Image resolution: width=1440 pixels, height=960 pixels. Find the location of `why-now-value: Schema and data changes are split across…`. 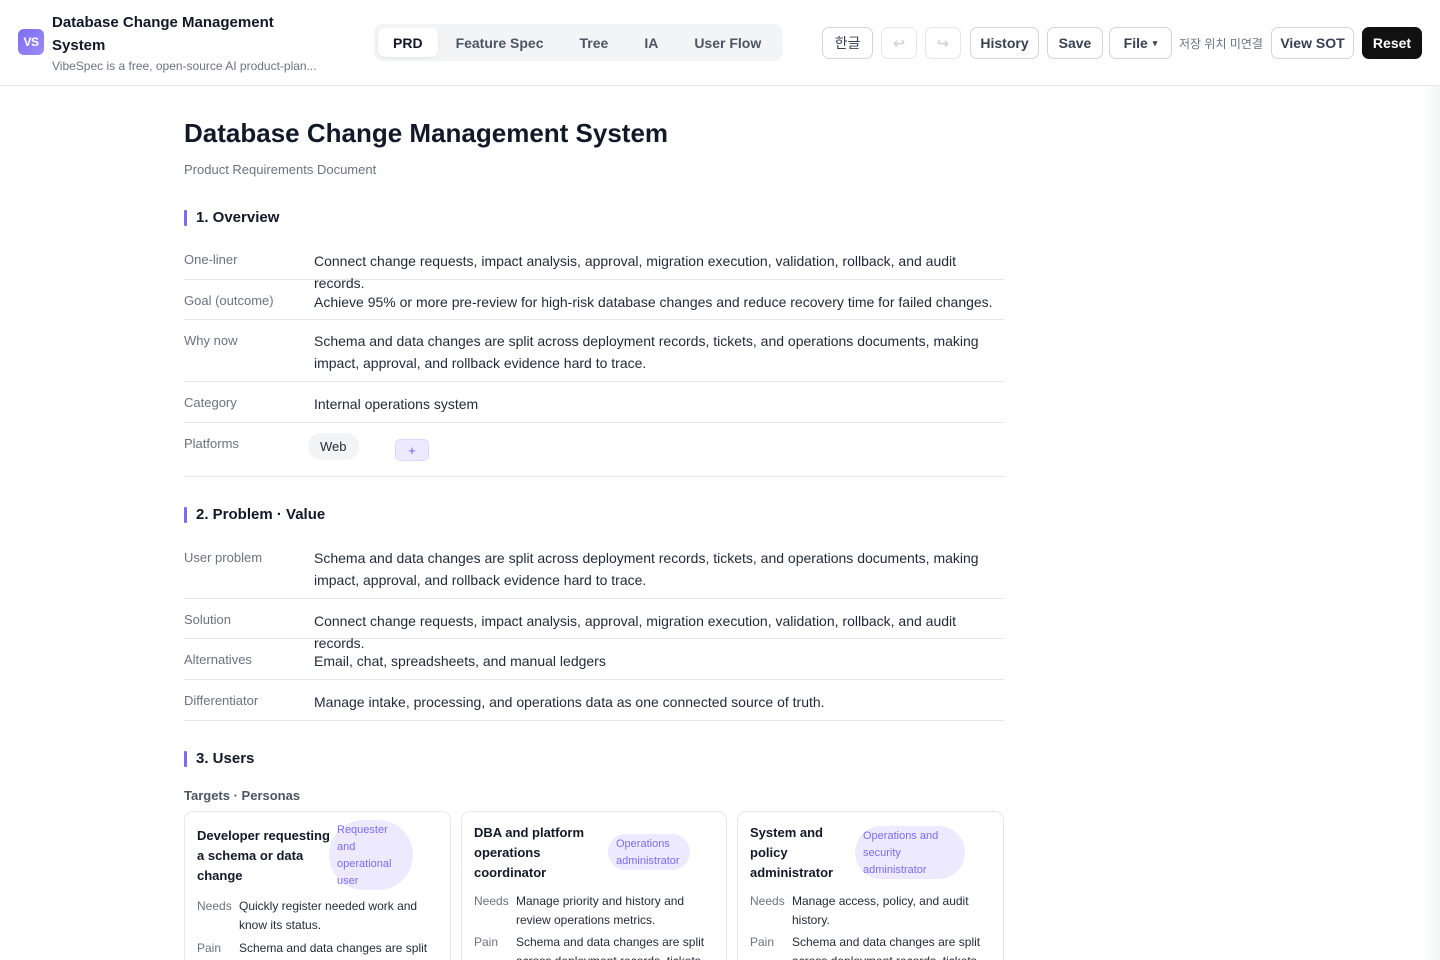

why-now-value: Schema and data changes are split across… is located at coordinates (656, 352).